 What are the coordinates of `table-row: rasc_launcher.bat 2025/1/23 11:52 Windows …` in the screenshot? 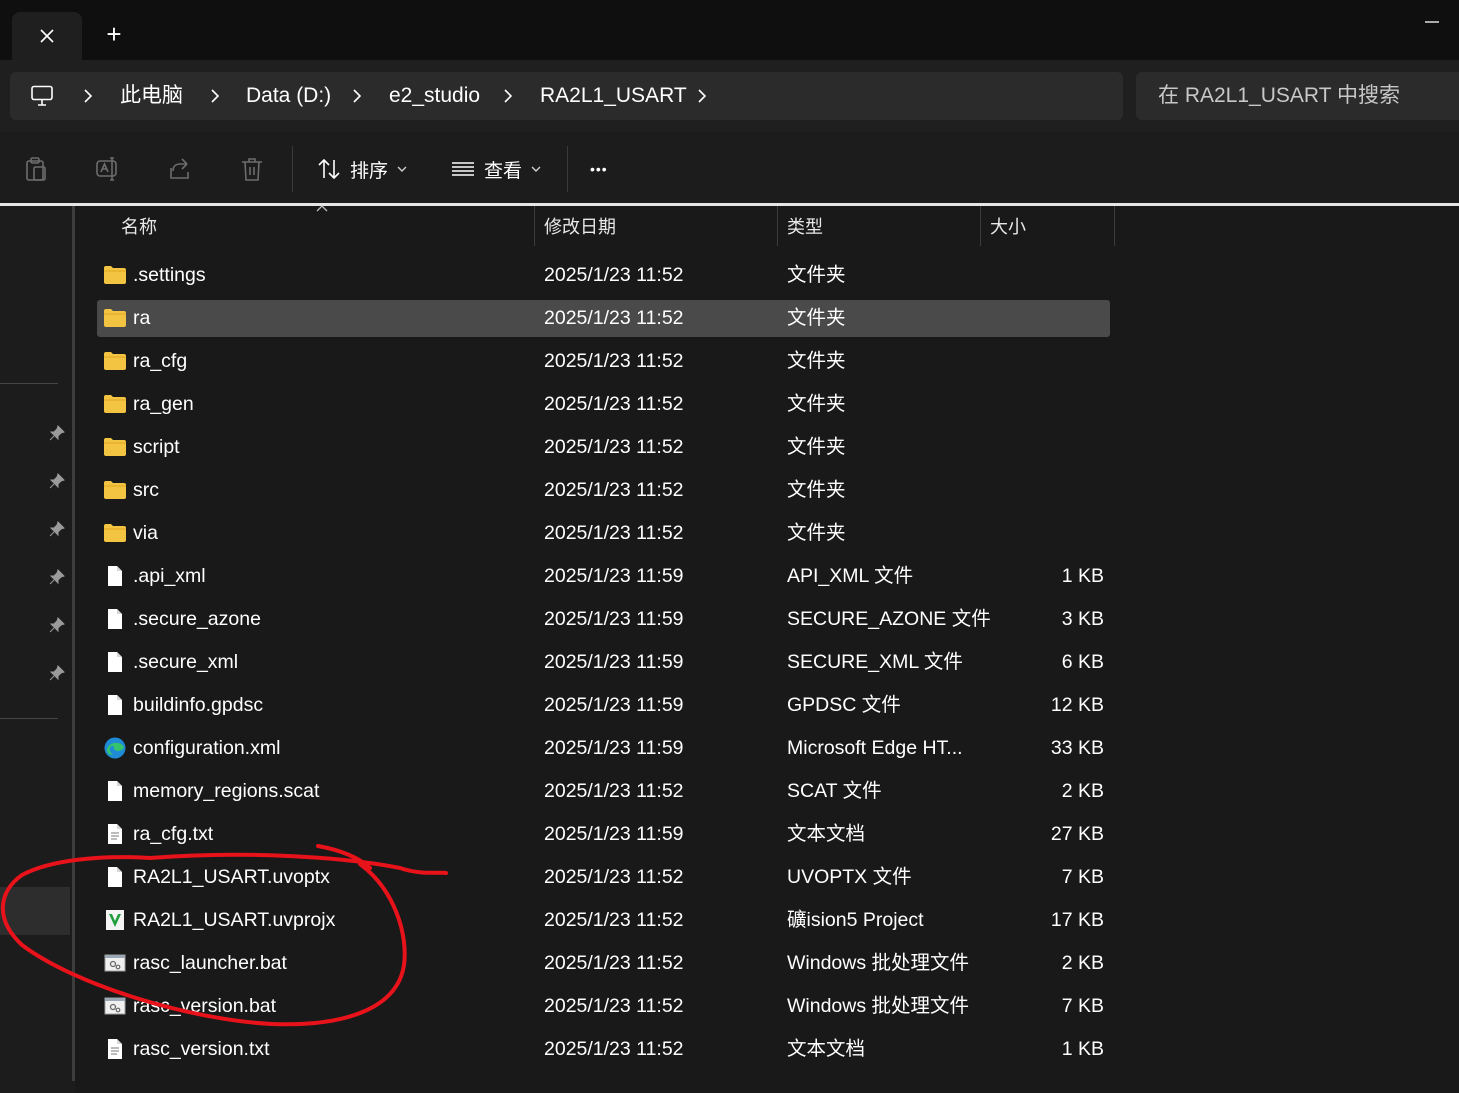 It's located at (603, 963).